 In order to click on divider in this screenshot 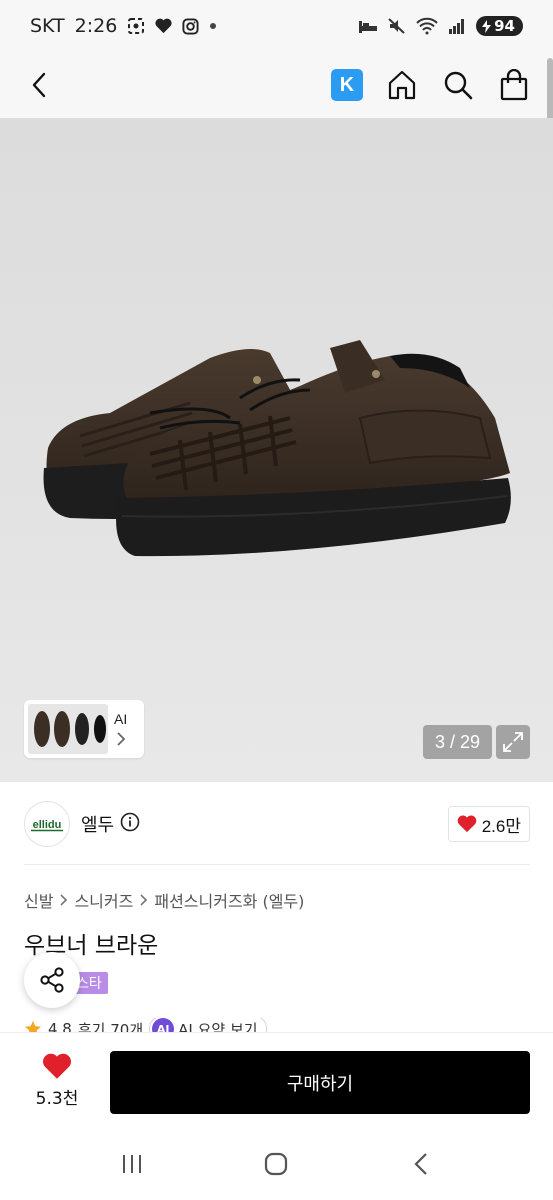, I will do `click(277, 864)`.